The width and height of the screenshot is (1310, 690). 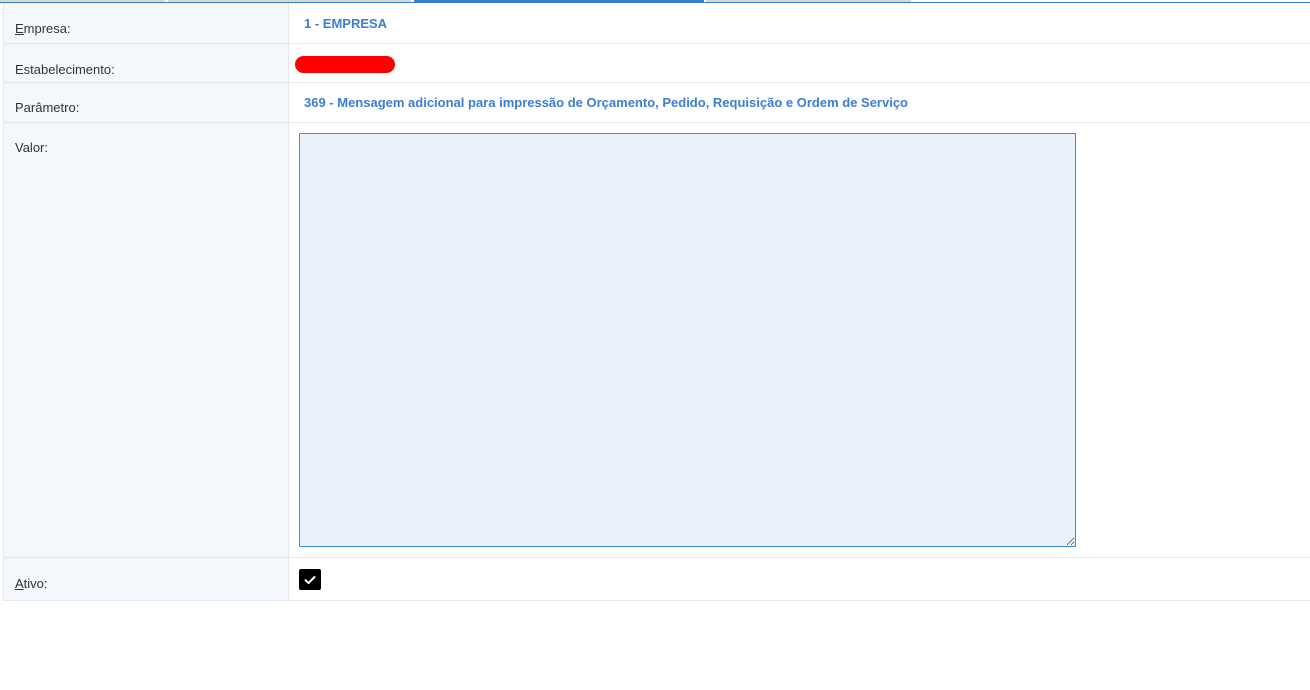 I want to click on checkmark-icon, so click(x=310, y=579).